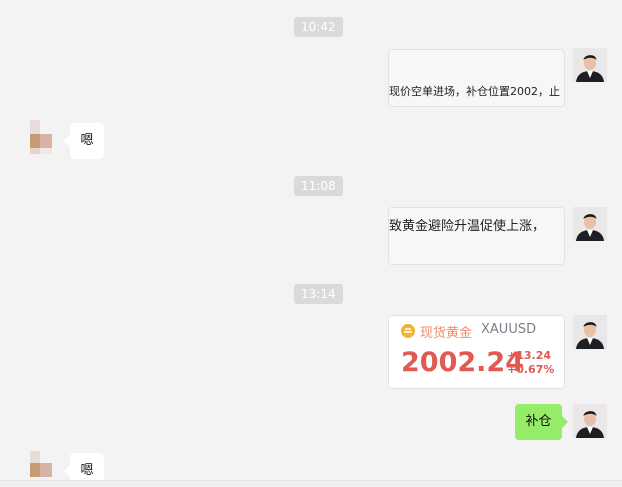 The width and height of the screenshot is (622, 487). I want to click on price-change: +13.24, so click(529, 355).